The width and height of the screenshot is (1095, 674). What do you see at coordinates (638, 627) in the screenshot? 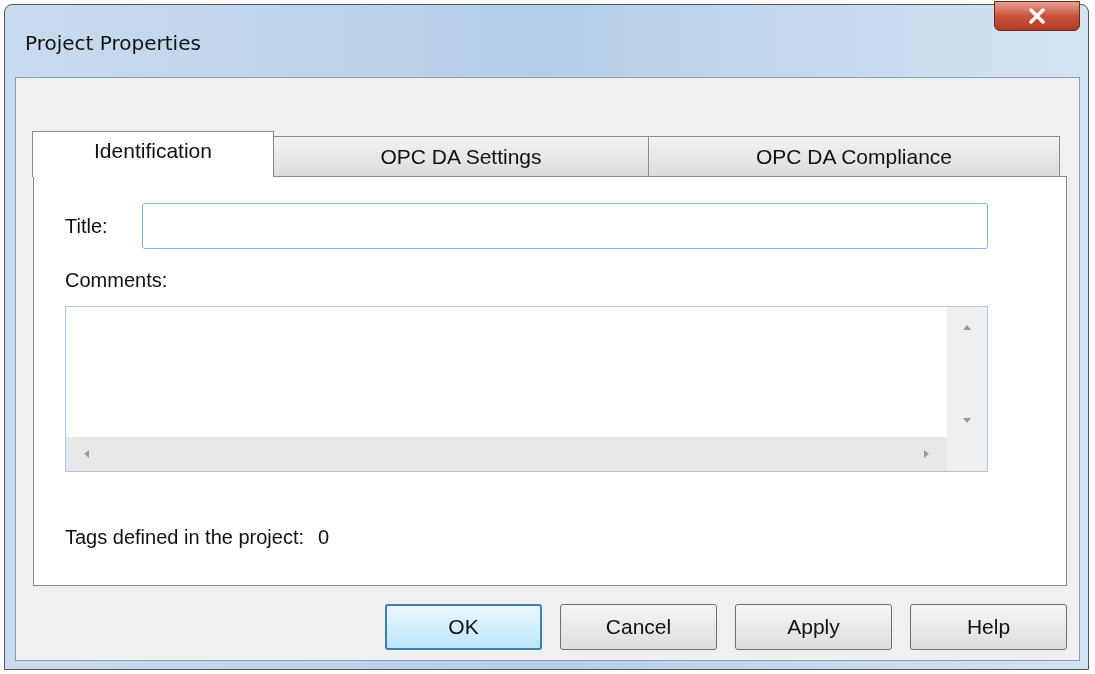
I see `dialog-button: Cancel` at bounding box center [638, 627].